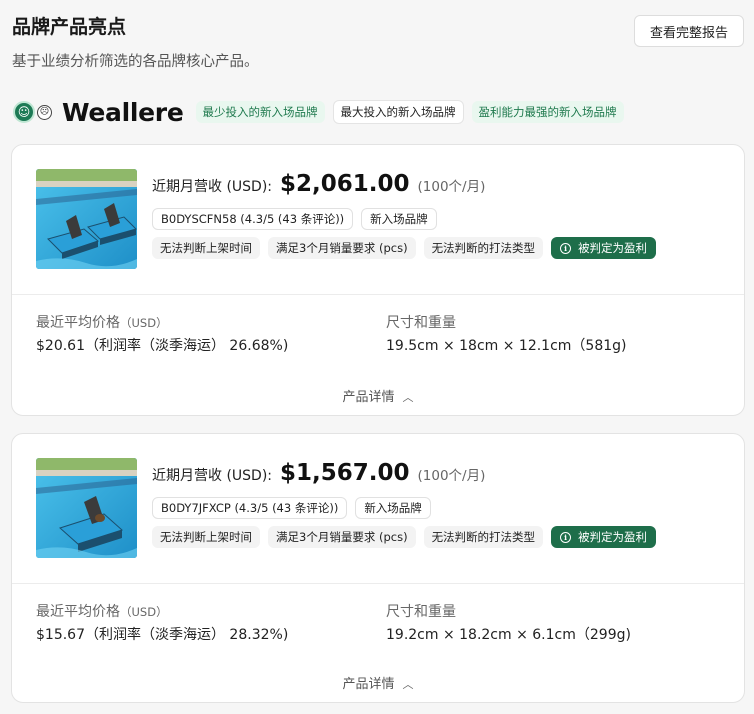 The height and width of the screenshot is (714, 754). What do you see at coordinates (689, 31) in the screenshot?
I see `view-full-report-button: 查看完整报告` at bounding box center [689, 31].